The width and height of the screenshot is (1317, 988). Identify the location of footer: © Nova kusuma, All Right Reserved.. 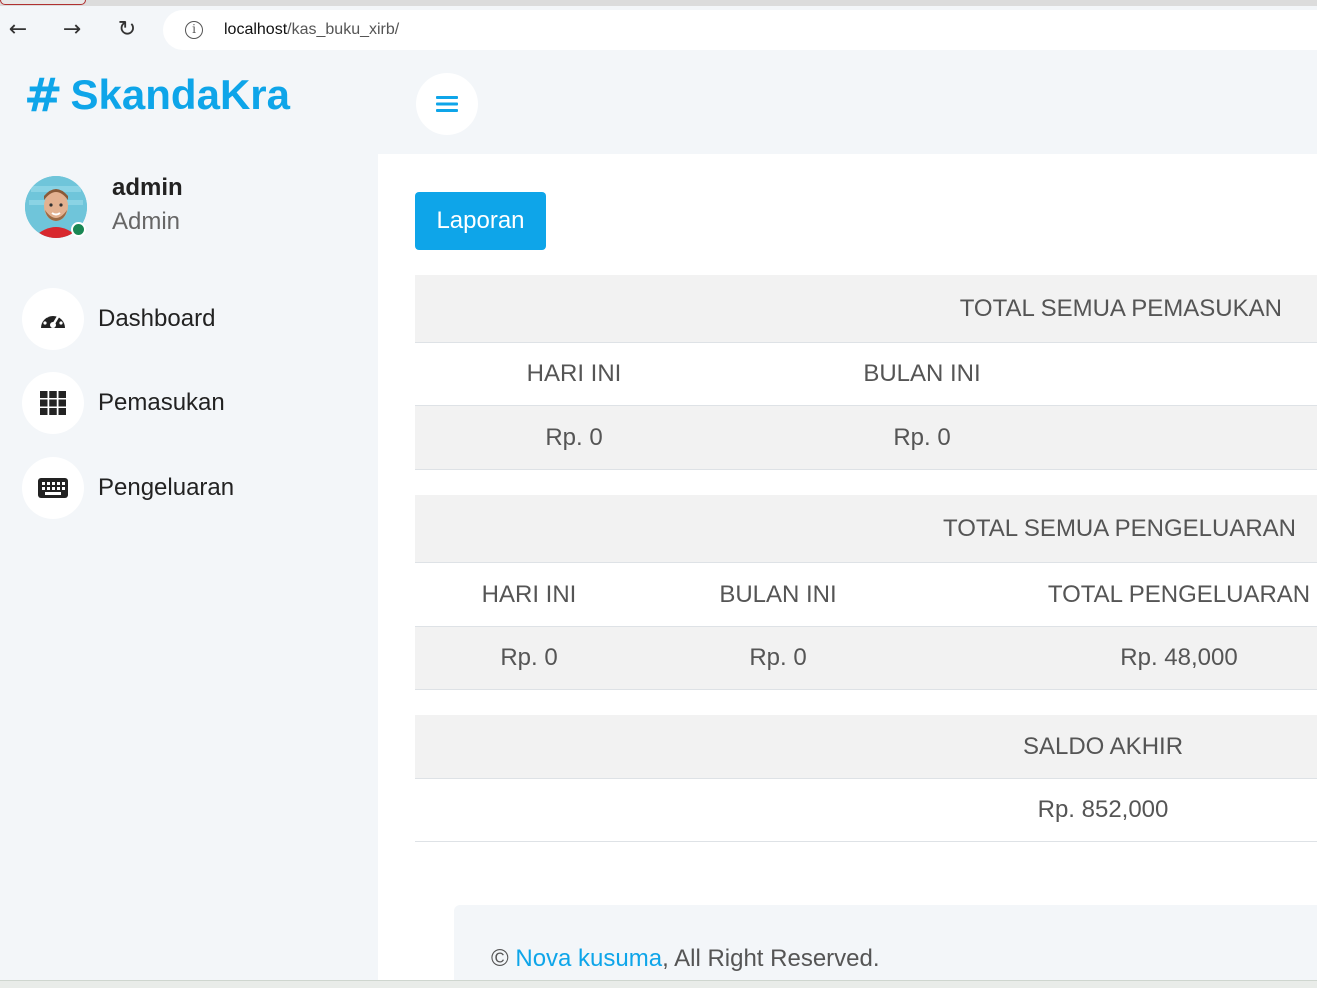
(885, 945).